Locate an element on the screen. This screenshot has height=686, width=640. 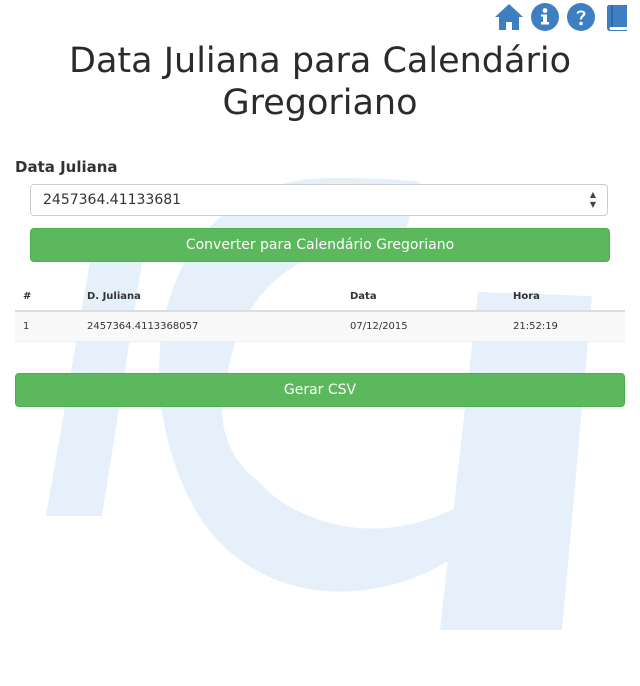
row-time-cell: 21:52:19 is located at coordinates (565, 326).